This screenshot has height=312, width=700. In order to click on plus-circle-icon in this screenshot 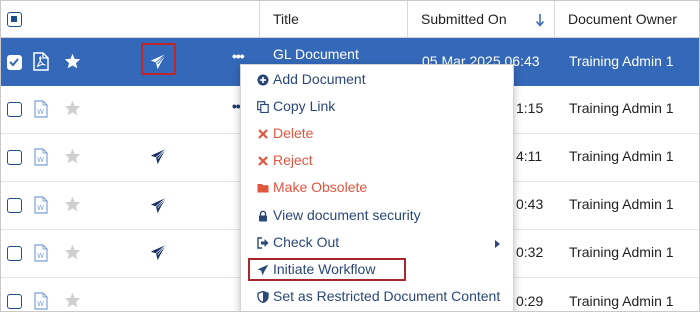, I will do `click(263, 80)`.